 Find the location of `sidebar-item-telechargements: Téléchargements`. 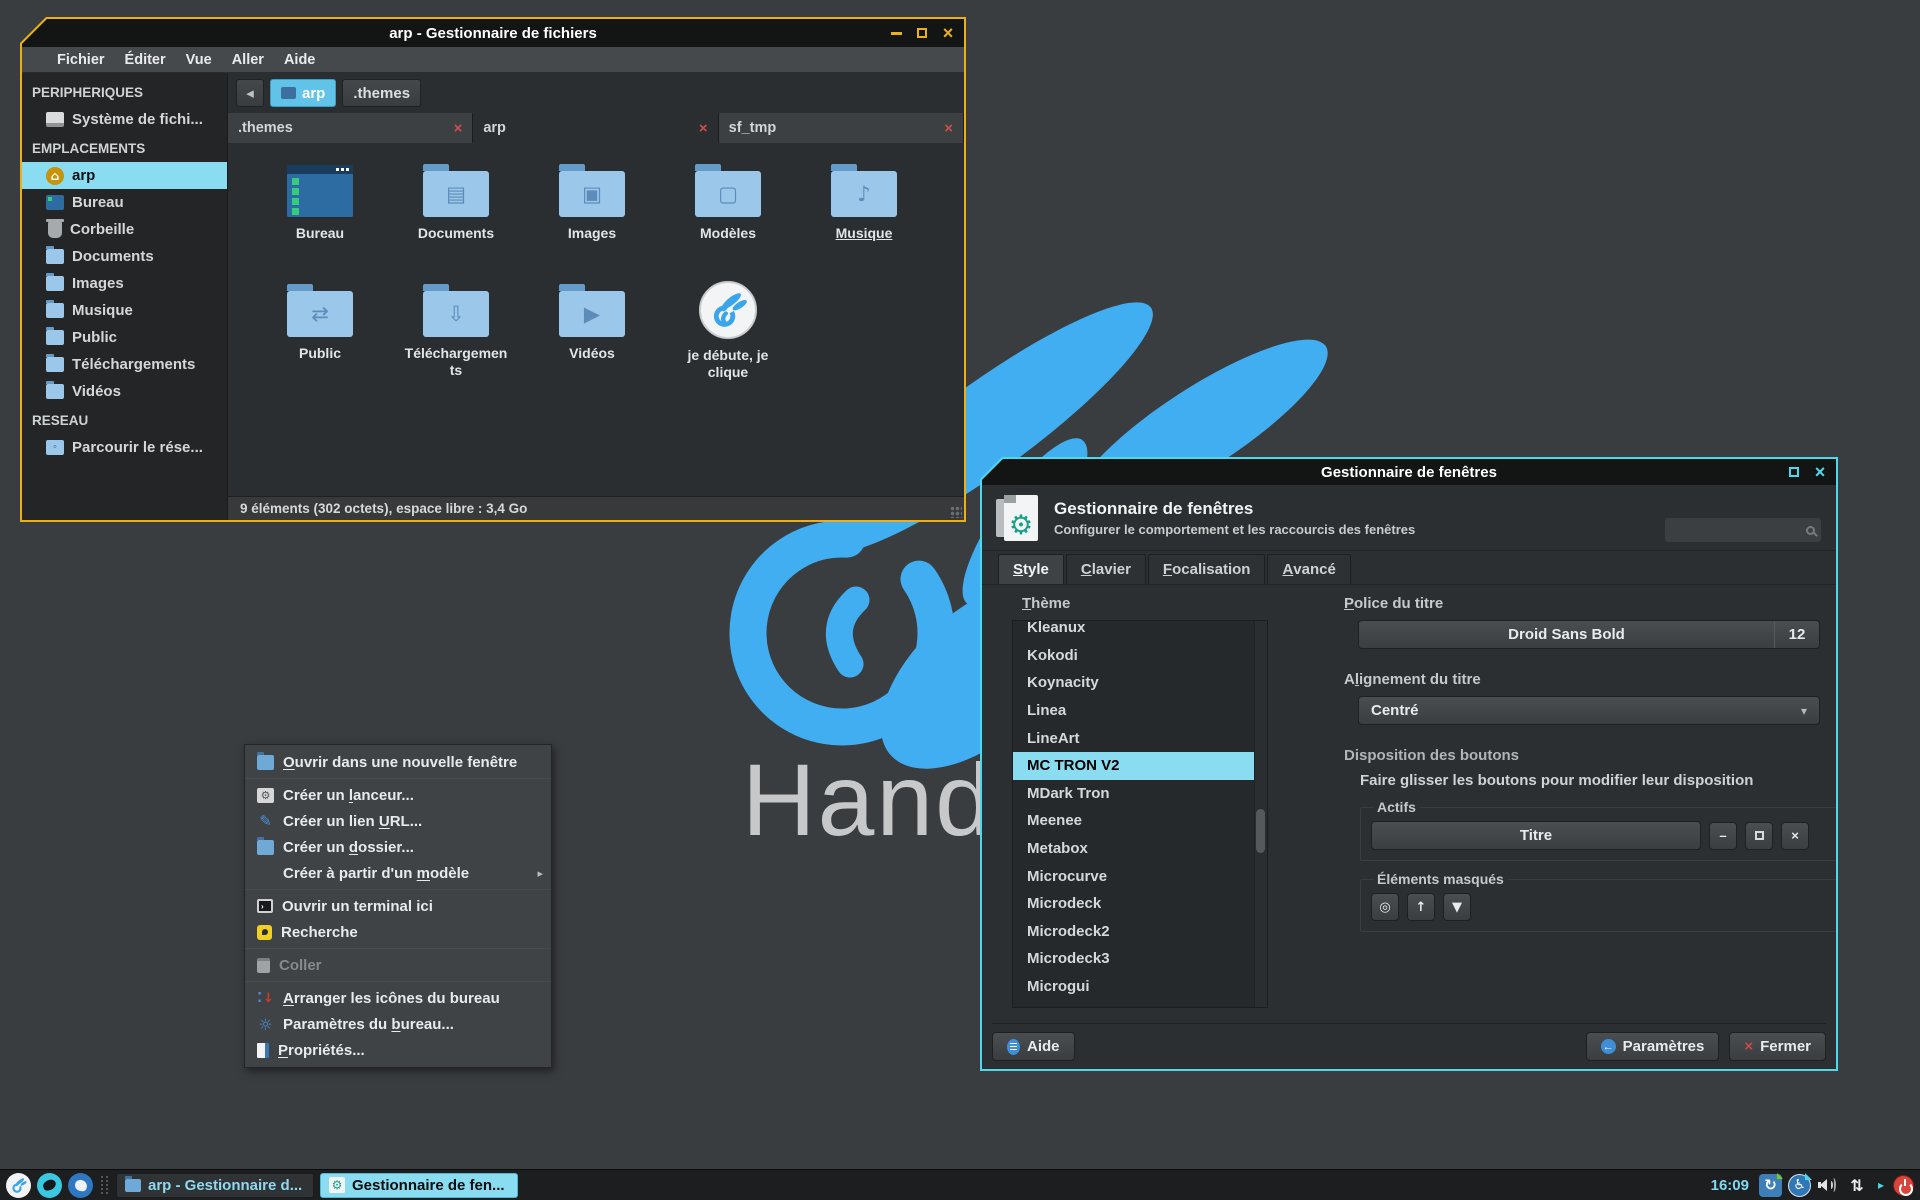

sidebar-item-telechargements: Téléchargements is located at coordinates (124, 364).